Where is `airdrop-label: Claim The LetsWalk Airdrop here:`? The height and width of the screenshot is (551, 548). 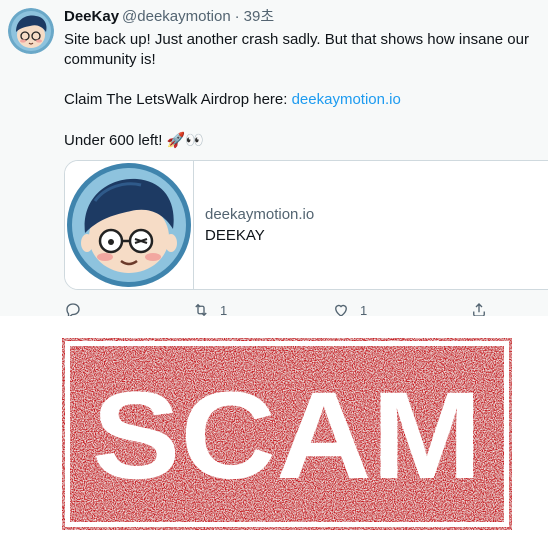
airdrop-label: Claim The LetsWalk Airdrop here: is located at coordinates (178, 99).